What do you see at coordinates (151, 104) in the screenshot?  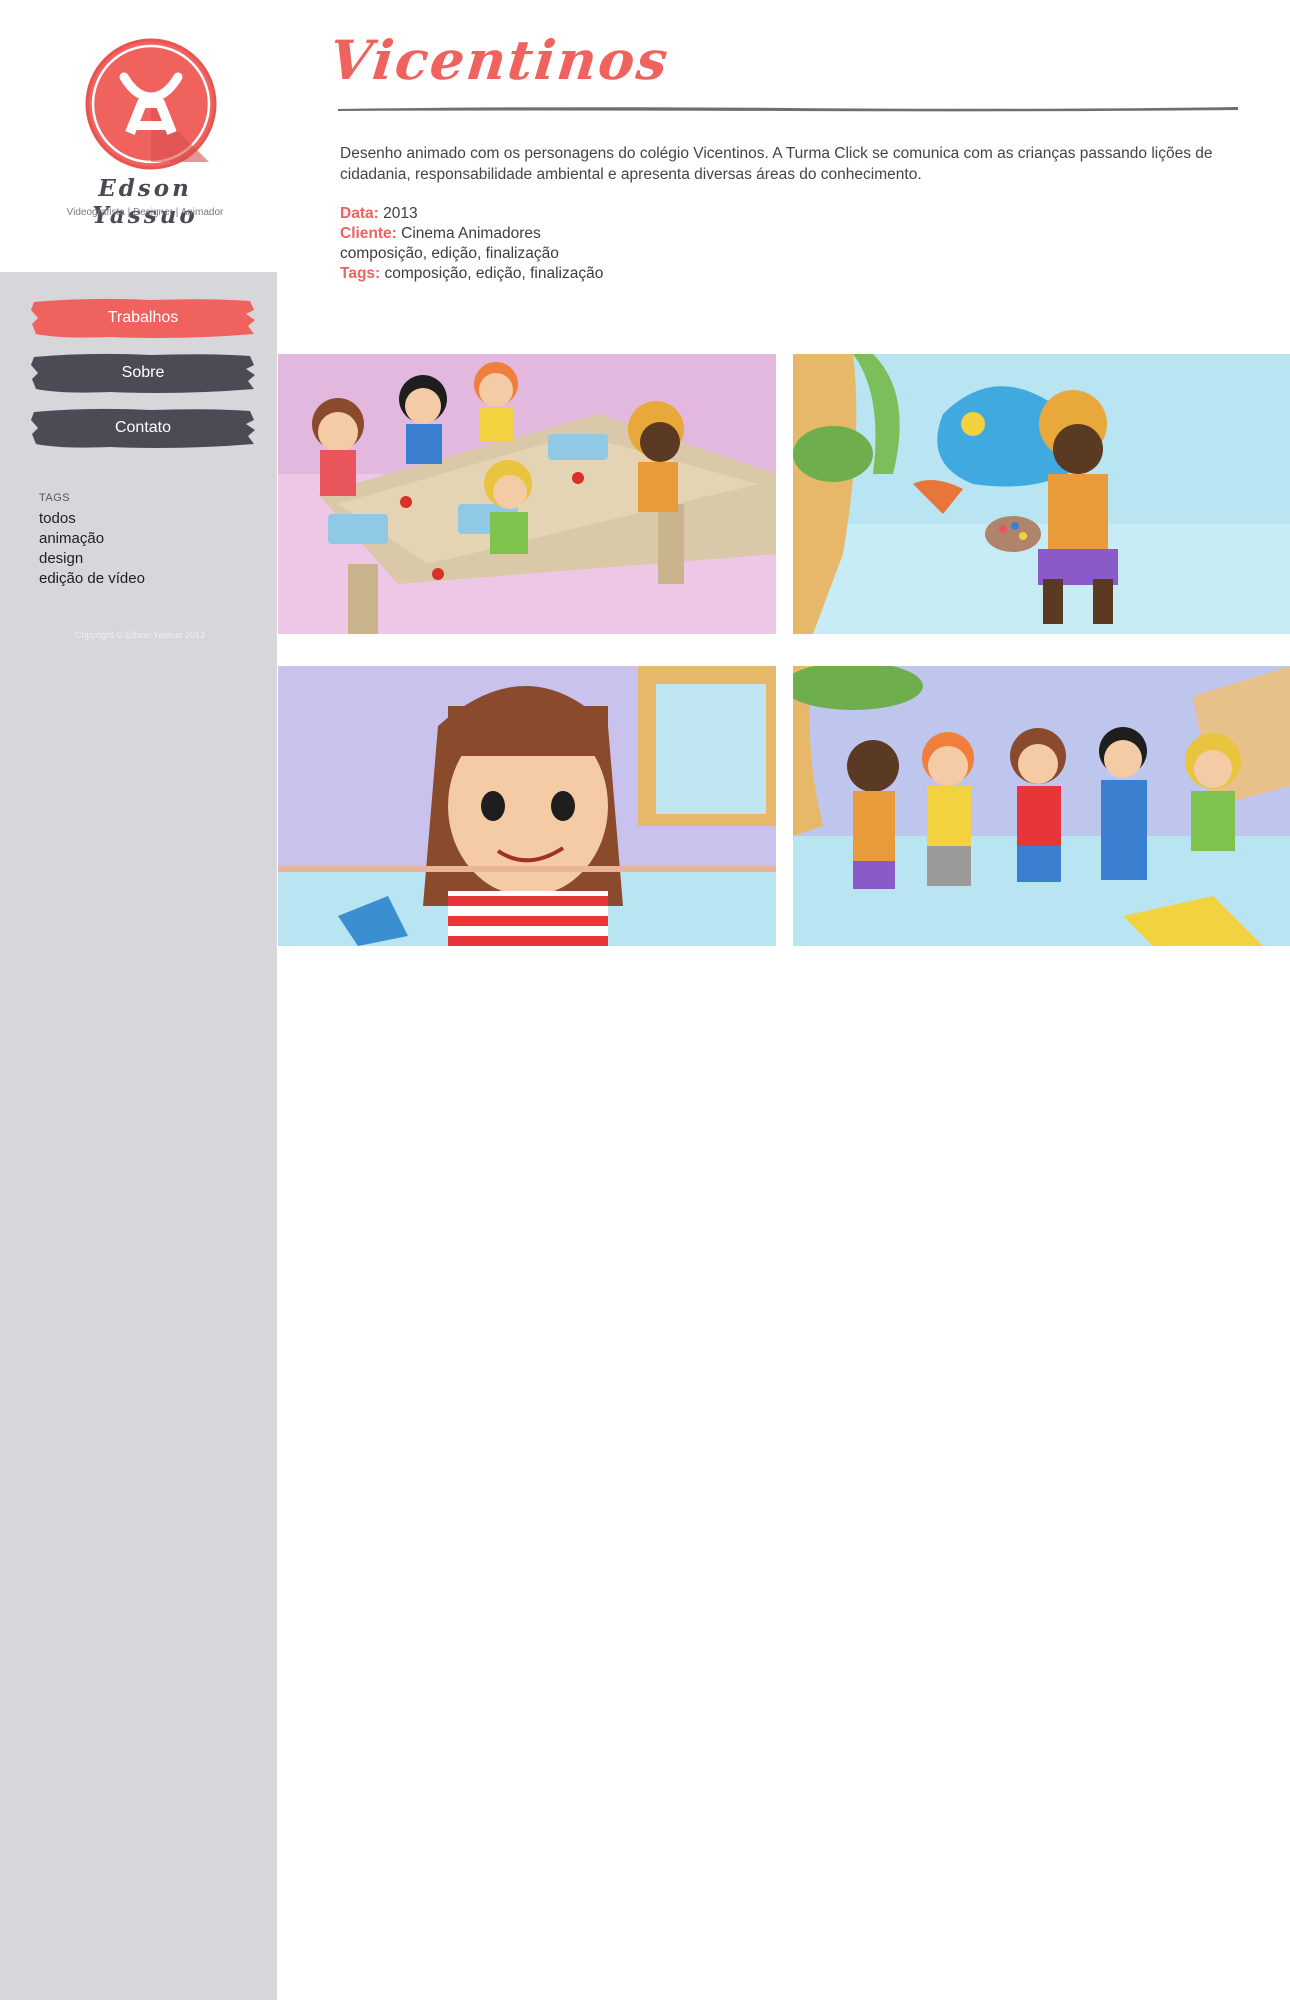 I see `logo-icon` at bounding box center [151, 104].